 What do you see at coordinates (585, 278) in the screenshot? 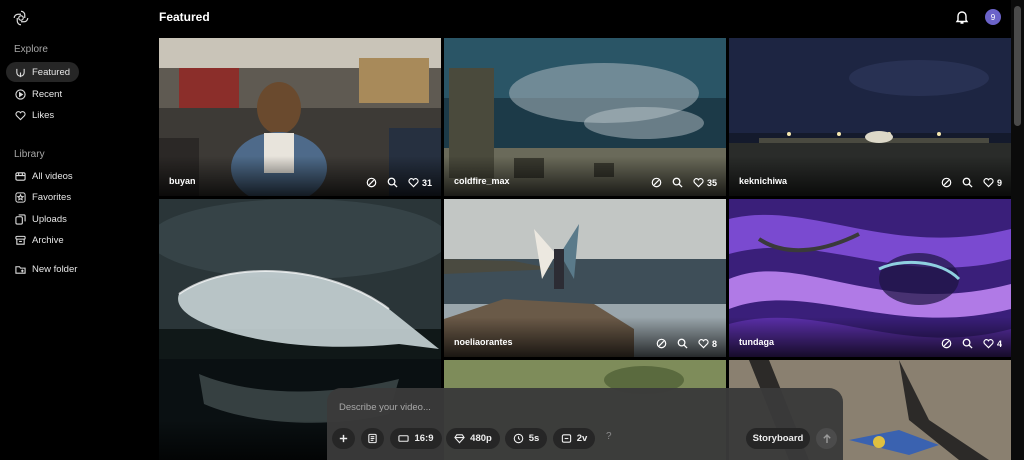
I see `video-card: noeliaorantes 8` at bounding box center [585, 278].